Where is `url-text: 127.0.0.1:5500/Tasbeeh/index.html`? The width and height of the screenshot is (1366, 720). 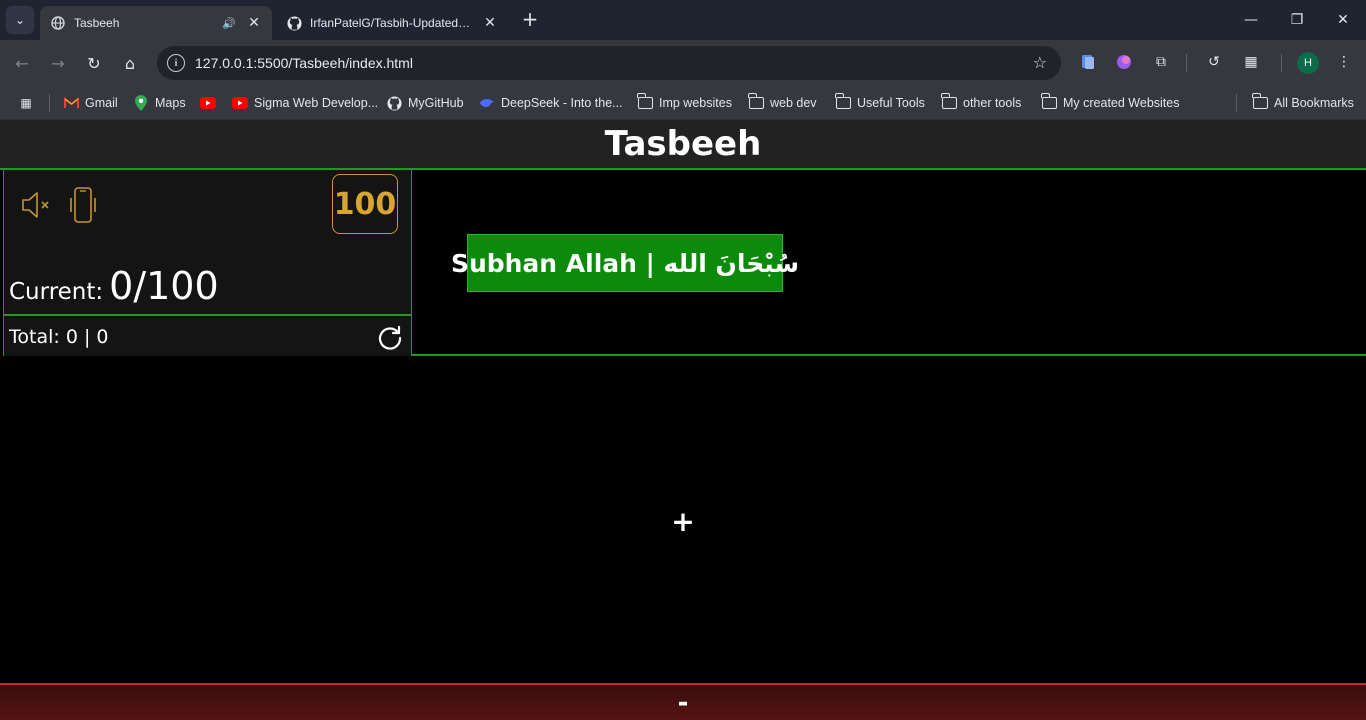
url-text: 127.0.0.1:5500/Tasbeeh/index.html is located at coordinates (304, 63).